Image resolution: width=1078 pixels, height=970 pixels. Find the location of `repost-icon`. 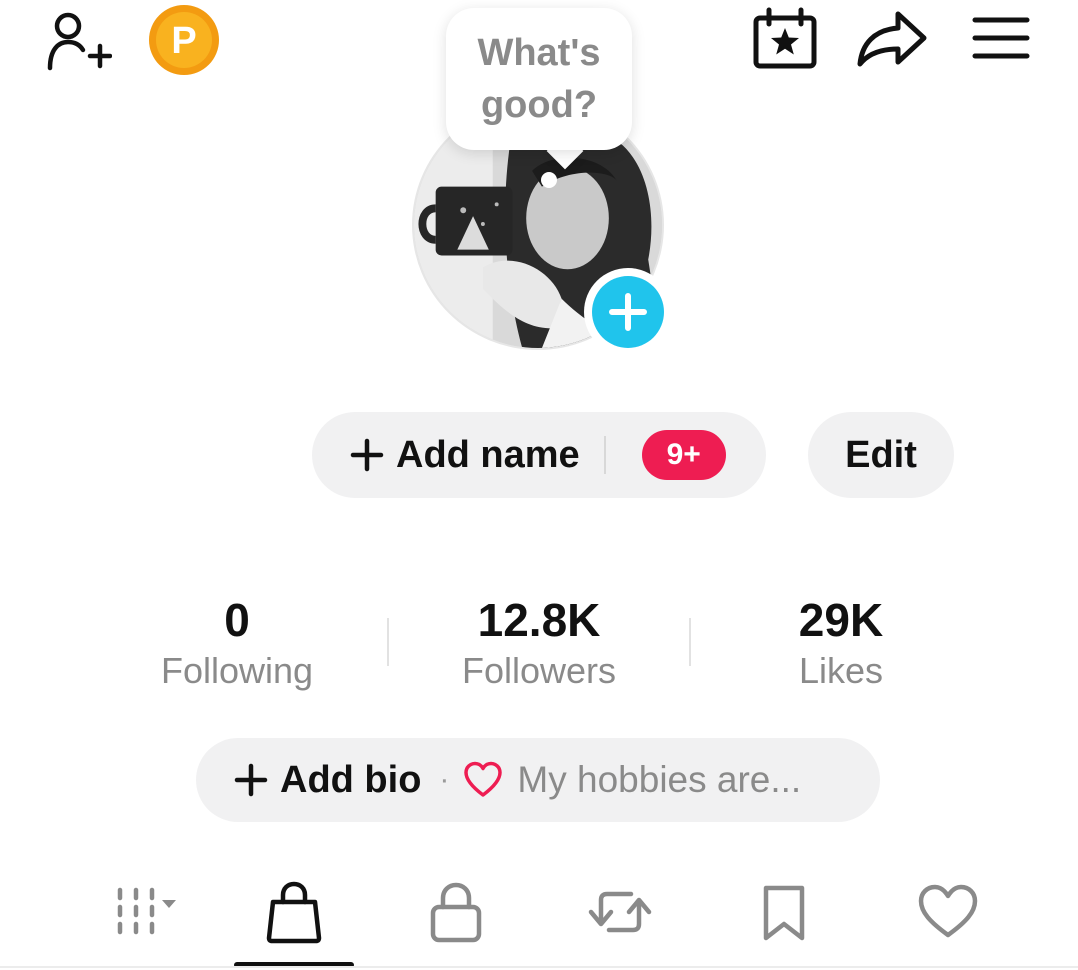

repost-icon is located at coordinates (620, 912).